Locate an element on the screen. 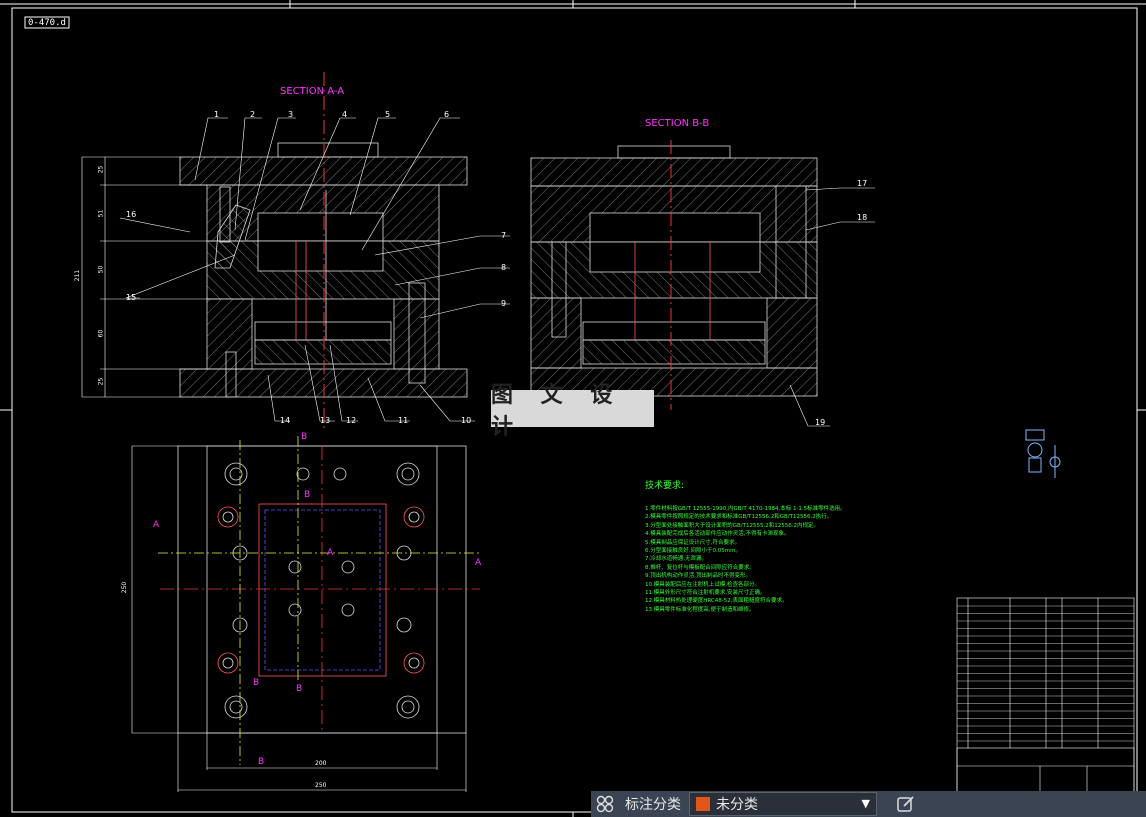 The image size is (1146, 817). tech-notes-title: 技术要求: is located at coordinates (665, 486).